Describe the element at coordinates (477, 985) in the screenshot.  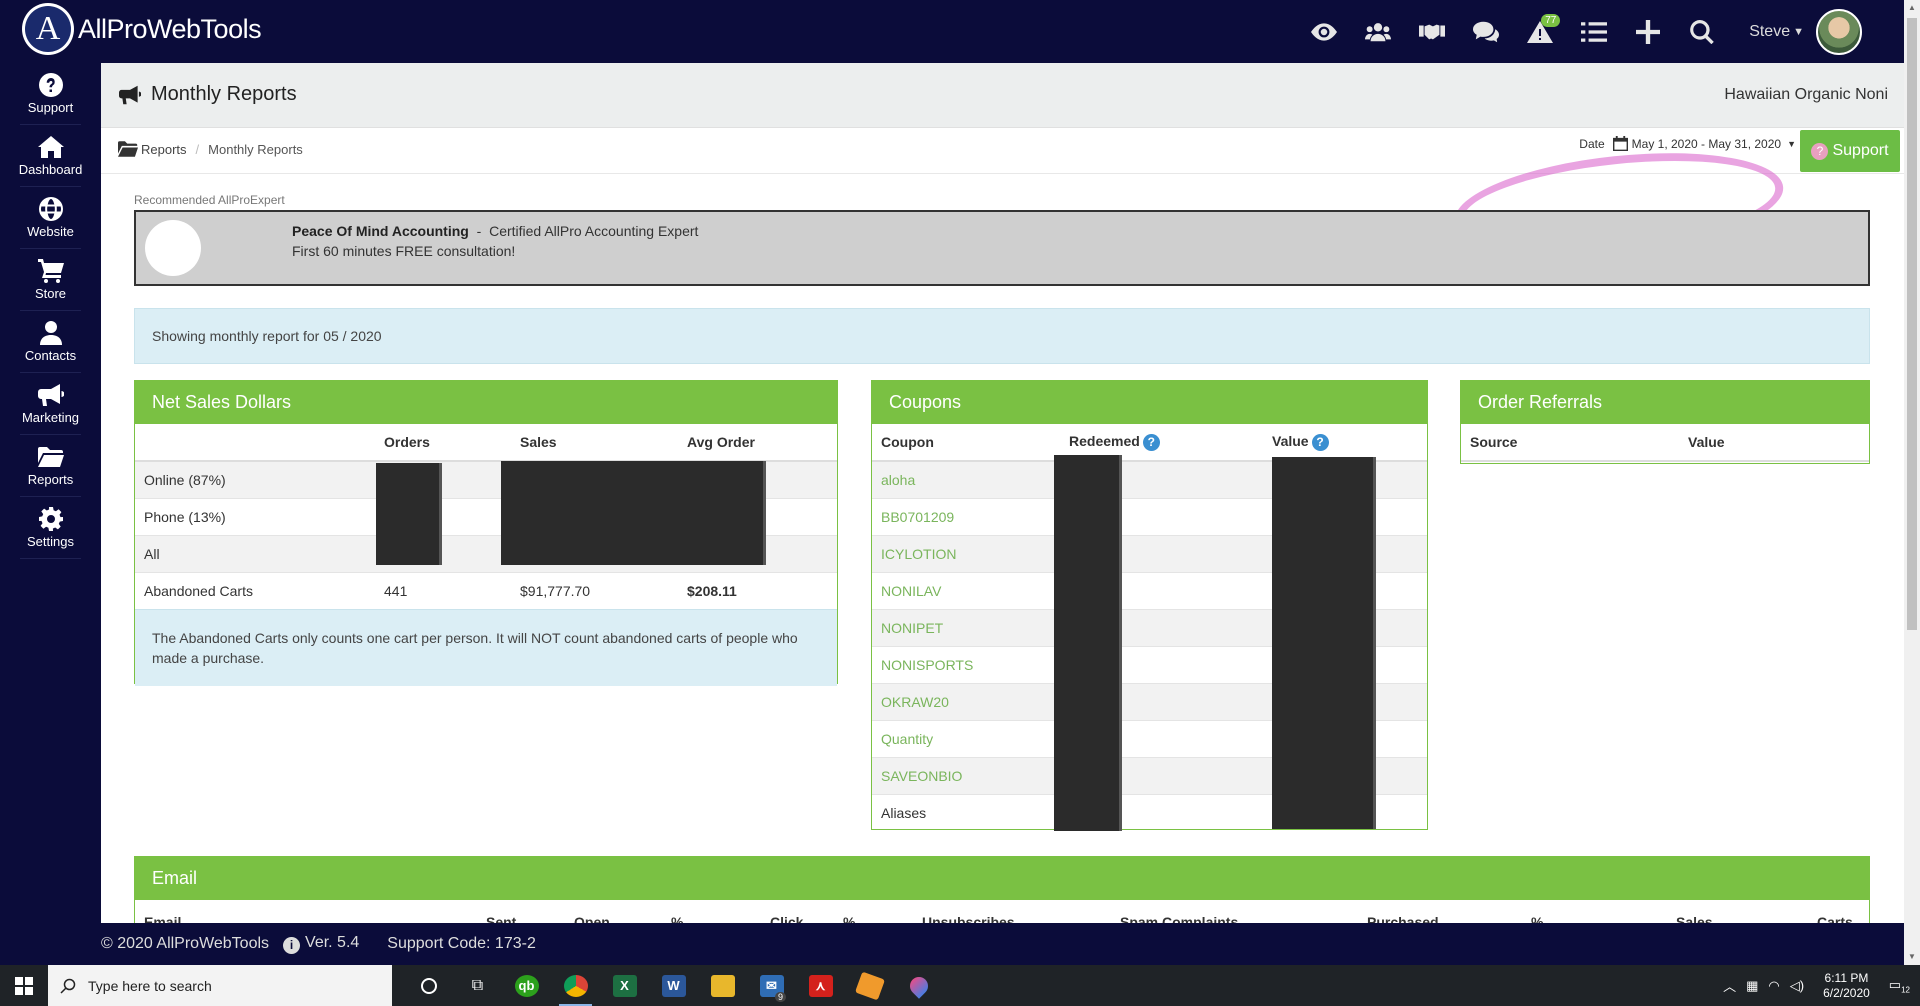
I see `task-view-icon: ⧉` at that location.